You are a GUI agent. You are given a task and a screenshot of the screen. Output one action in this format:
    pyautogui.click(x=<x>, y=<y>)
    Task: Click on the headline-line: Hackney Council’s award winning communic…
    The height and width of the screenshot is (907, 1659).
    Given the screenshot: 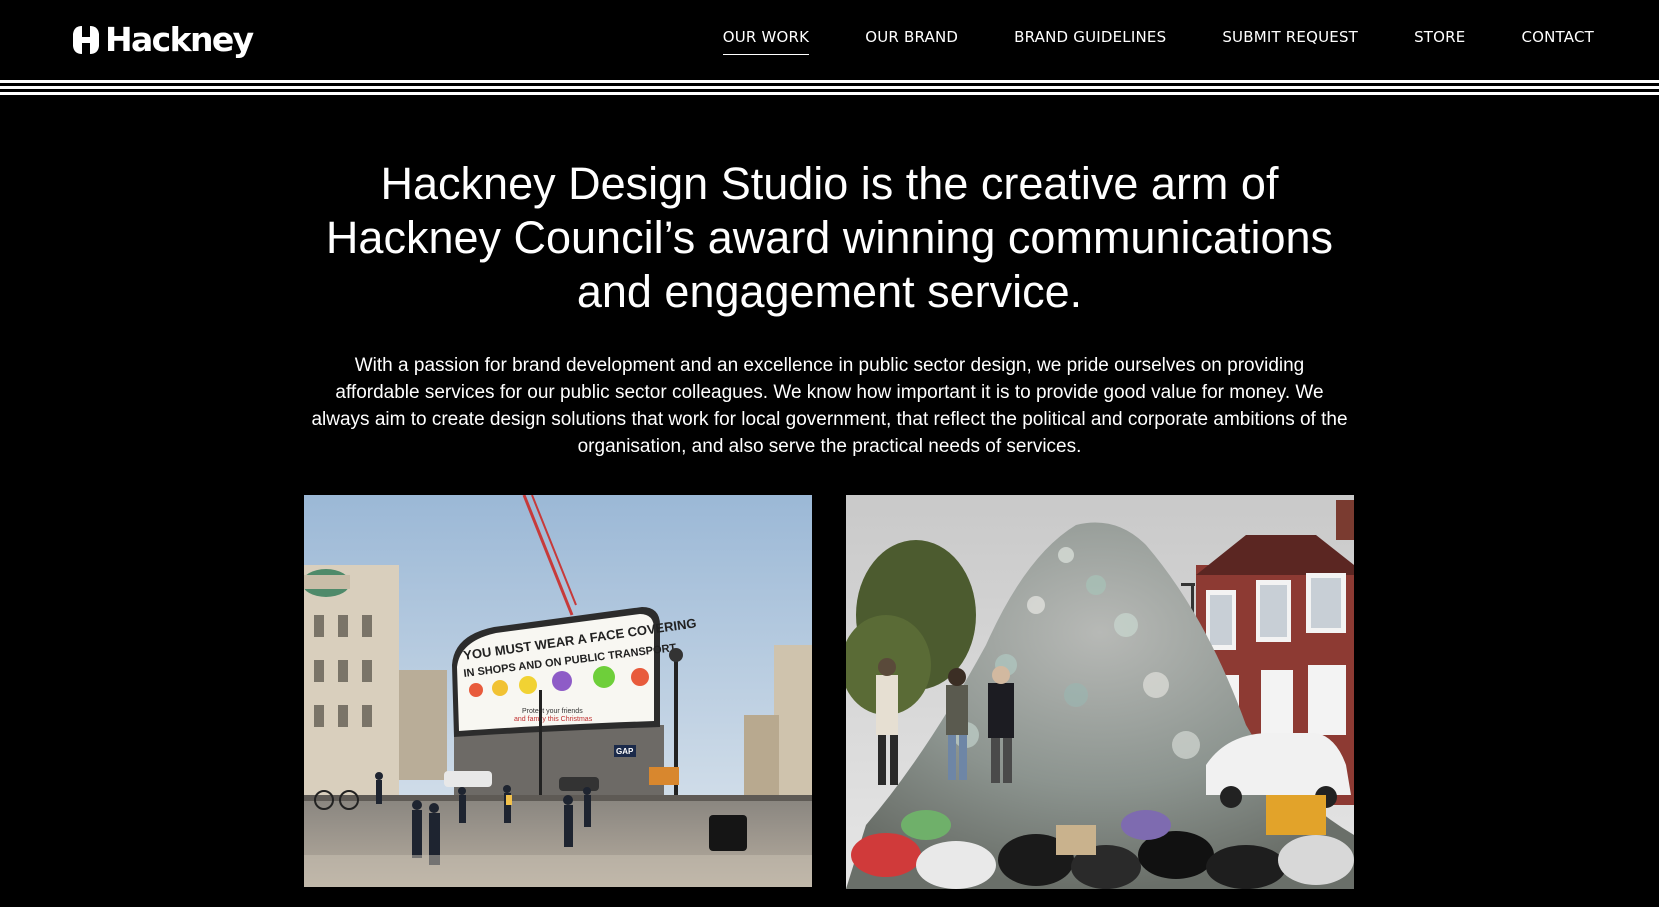 What is the action you would take?
    pyautogui.click(x=829, y=237)
    